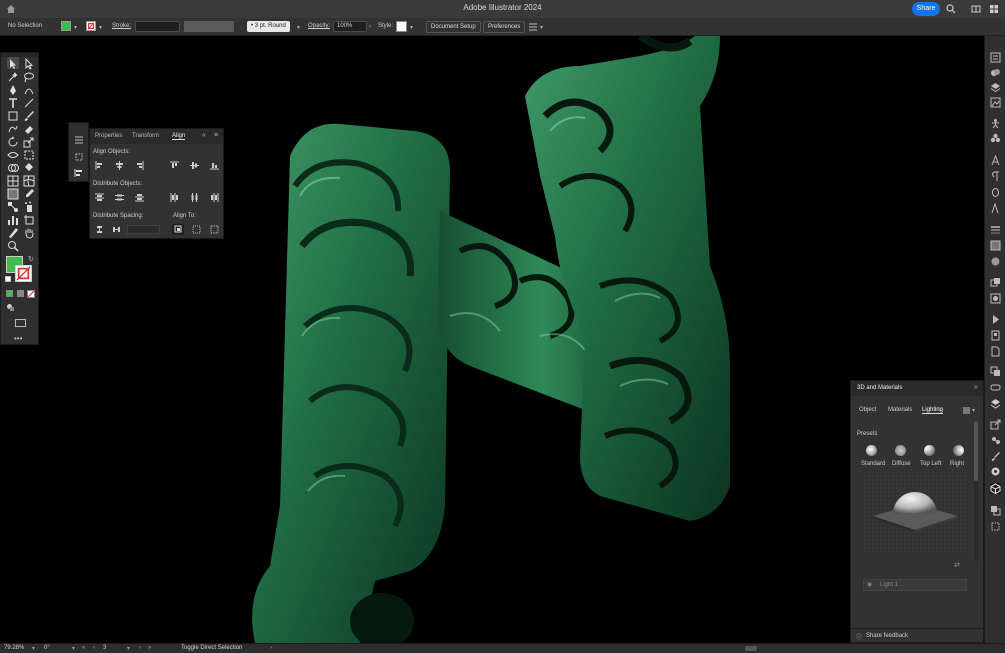 The height and width of the screenshot is (653, 1005). I want to click on lasso-tool-icon, so click(29, 76).